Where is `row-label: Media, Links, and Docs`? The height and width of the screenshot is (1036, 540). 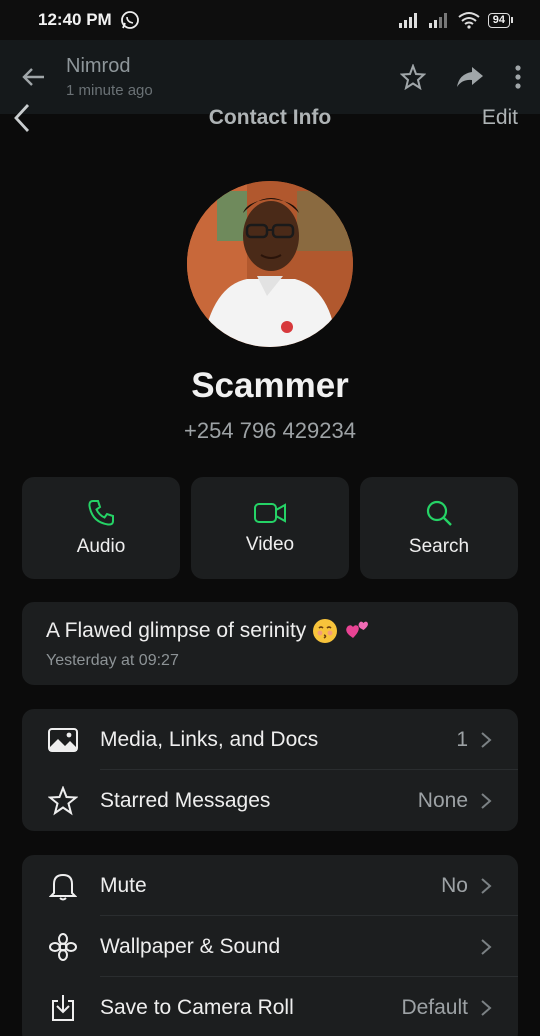 row-label: Media, Links, and Docs is located at coordinates (209, 739).